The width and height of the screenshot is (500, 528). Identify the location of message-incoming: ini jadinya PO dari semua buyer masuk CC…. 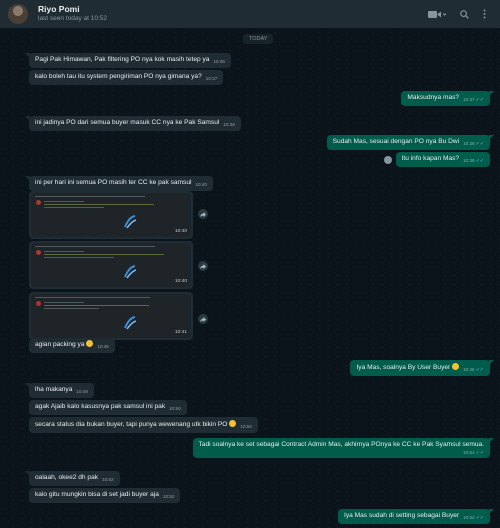
(133, 123).